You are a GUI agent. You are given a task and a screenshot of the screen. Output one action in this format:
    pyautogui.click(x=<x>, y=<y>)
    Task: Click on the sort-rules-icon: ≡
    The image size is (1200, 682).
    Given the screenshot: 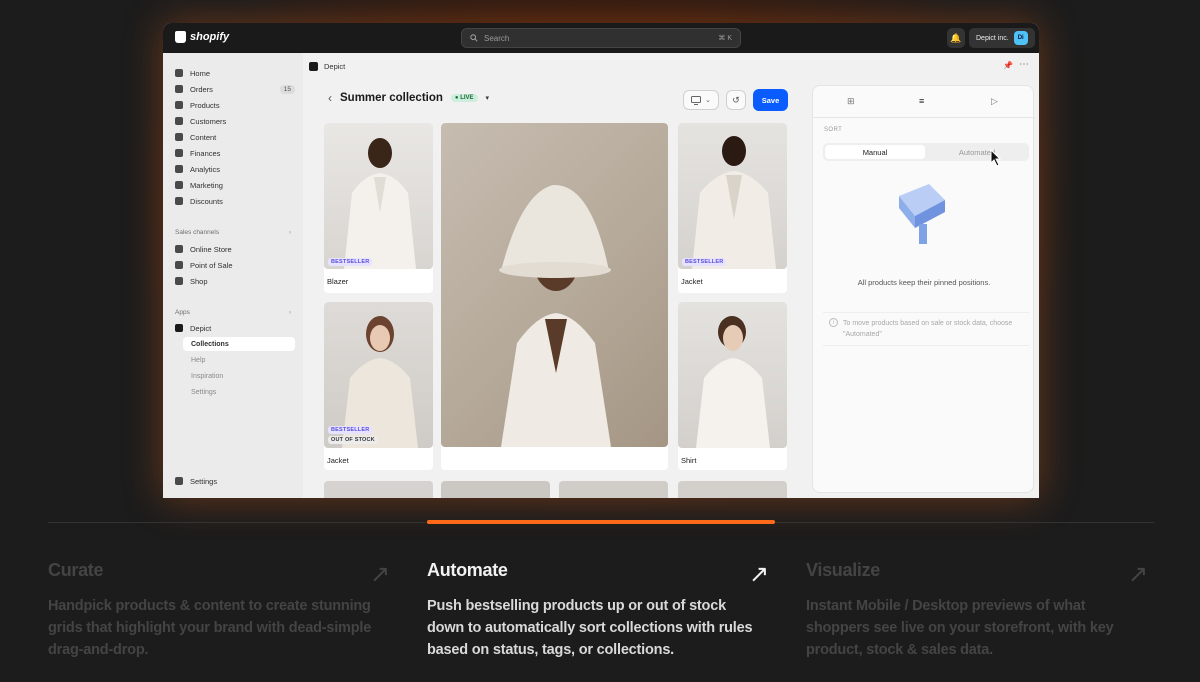 What is the action you would take?
    pyautogui.click(x=921, y=101)
    